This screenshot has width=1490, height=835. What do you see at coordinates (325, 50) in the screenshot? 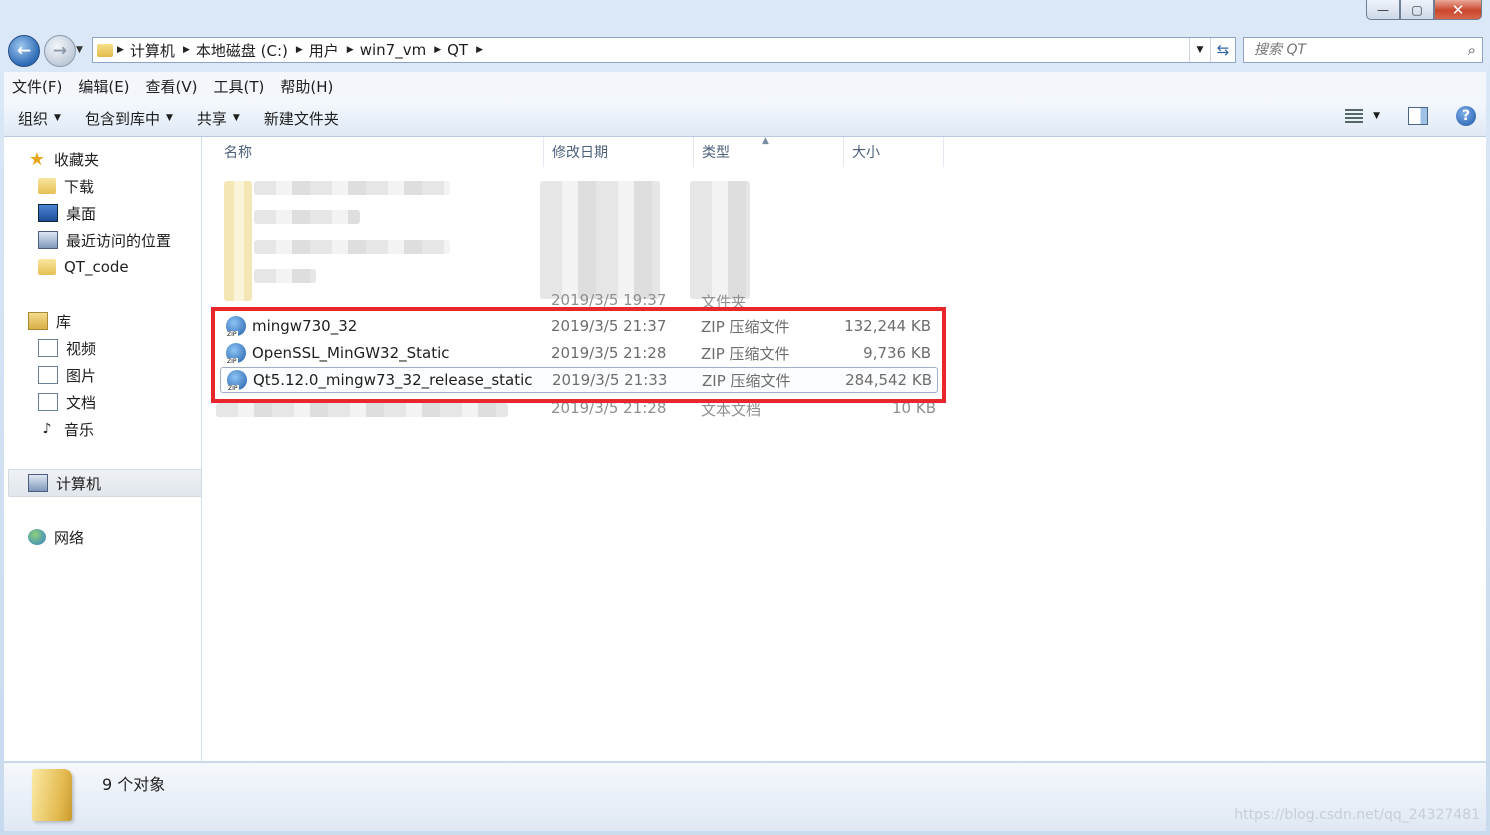
I see `breadcrumb-users: 用户` at bounding box center [325, 50].